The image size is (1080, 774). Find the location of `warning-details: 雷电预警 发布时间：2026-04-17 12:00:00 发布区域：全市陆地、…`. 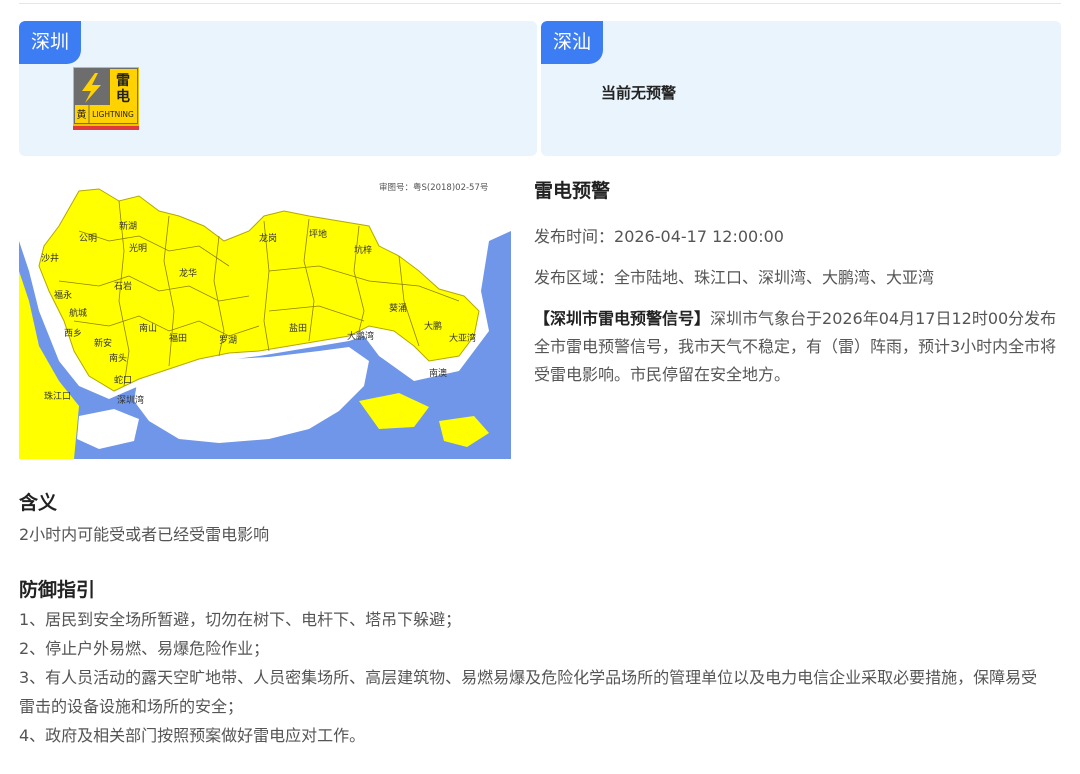

warning-details: 雷电预警 发布时间：2026-04-17 12:00:00 发布区域：全市陆地、… is located at coordinates (799, 282).